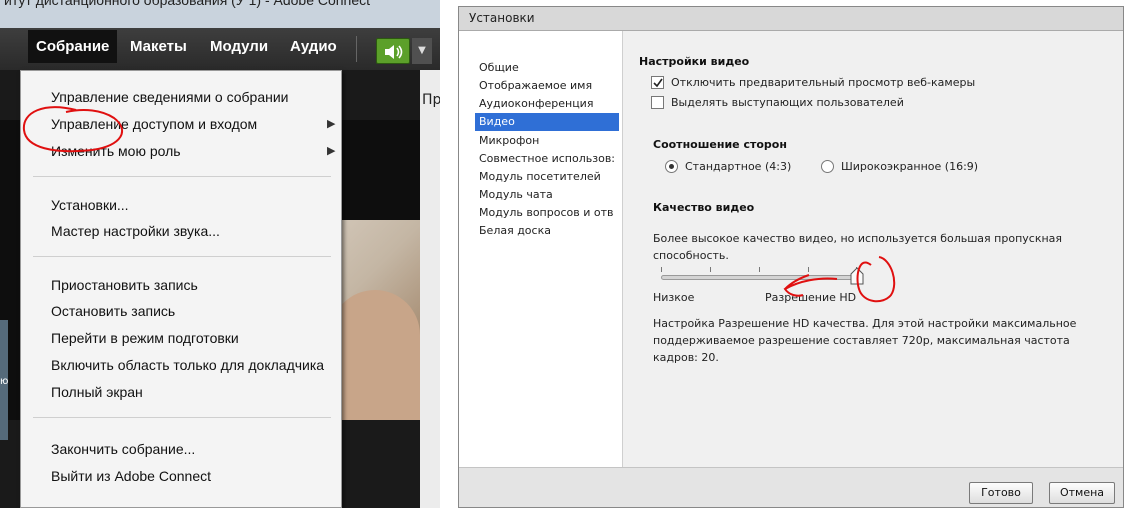 The width and height of the screenshot is (1124, 508). I want to click on dialog-title-bar: Установки, so click(791, 19).